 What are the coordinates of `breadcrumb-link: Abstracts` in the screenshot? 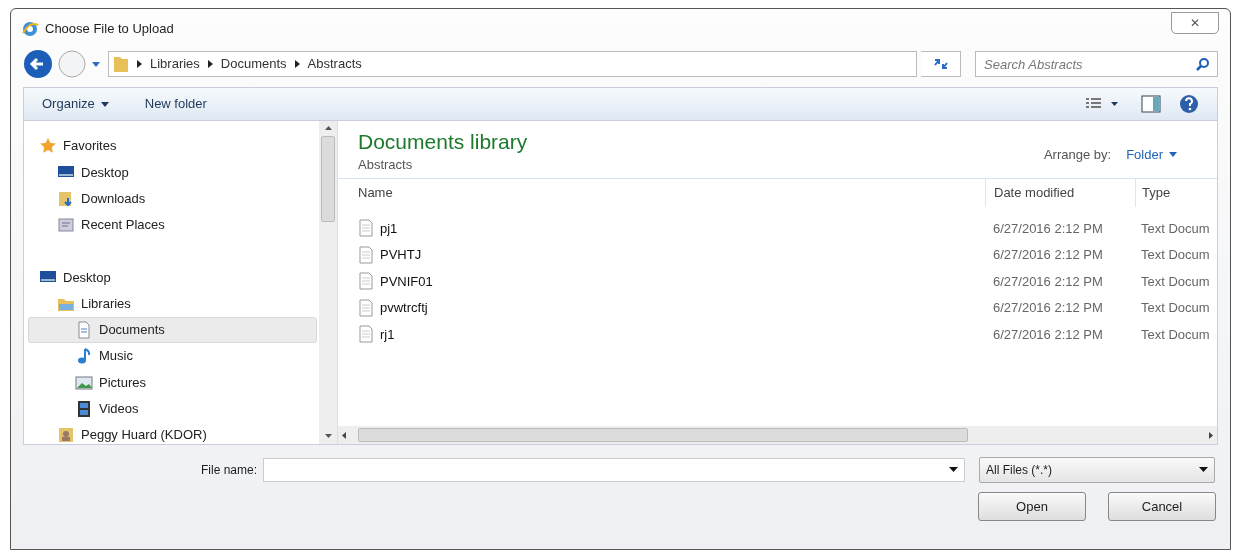 It's located at (334, 64).